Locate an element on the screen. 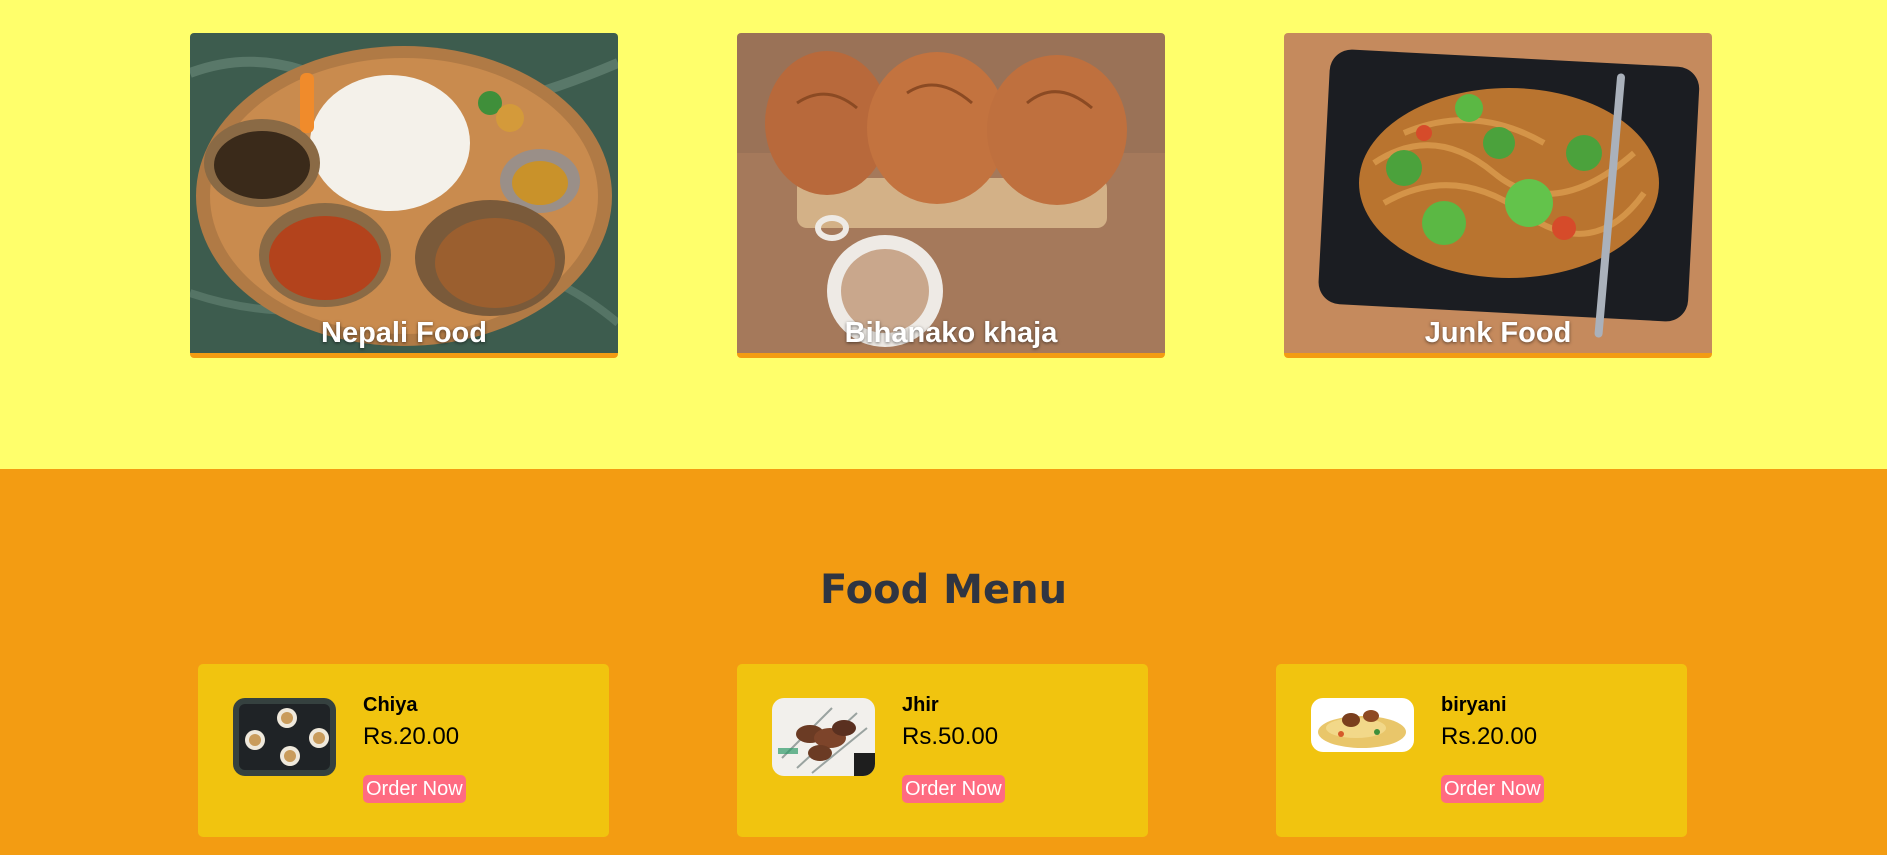  menu-item-name: Jhir is located at coordinates (920, 705).